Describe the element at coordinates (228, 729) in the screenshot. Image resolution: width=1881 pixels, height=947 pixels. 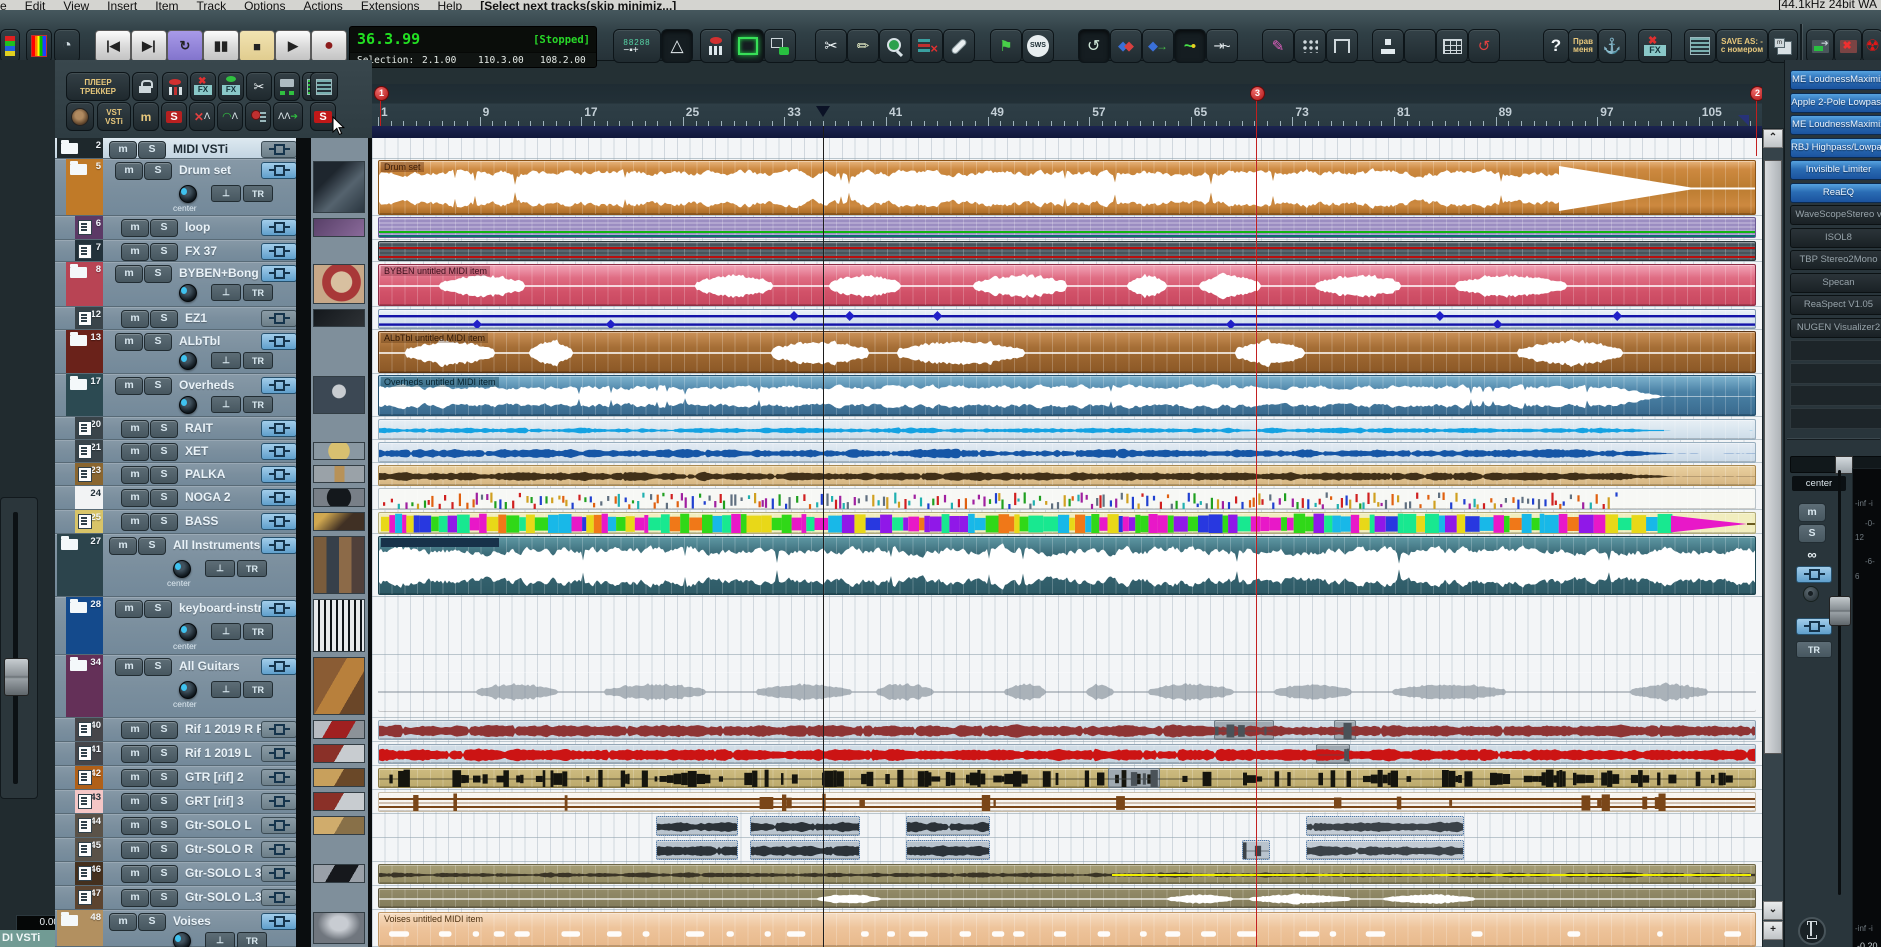
I see `track-name: Rif 1 2019 R Pit` at that location.